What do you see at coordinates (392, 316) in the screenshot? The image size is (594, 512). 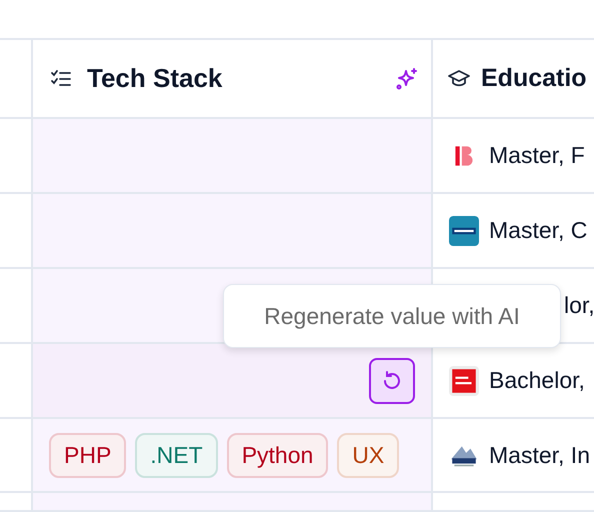 I see `tooltip: Regenerate value with AI` at bounding box center [392, 316].